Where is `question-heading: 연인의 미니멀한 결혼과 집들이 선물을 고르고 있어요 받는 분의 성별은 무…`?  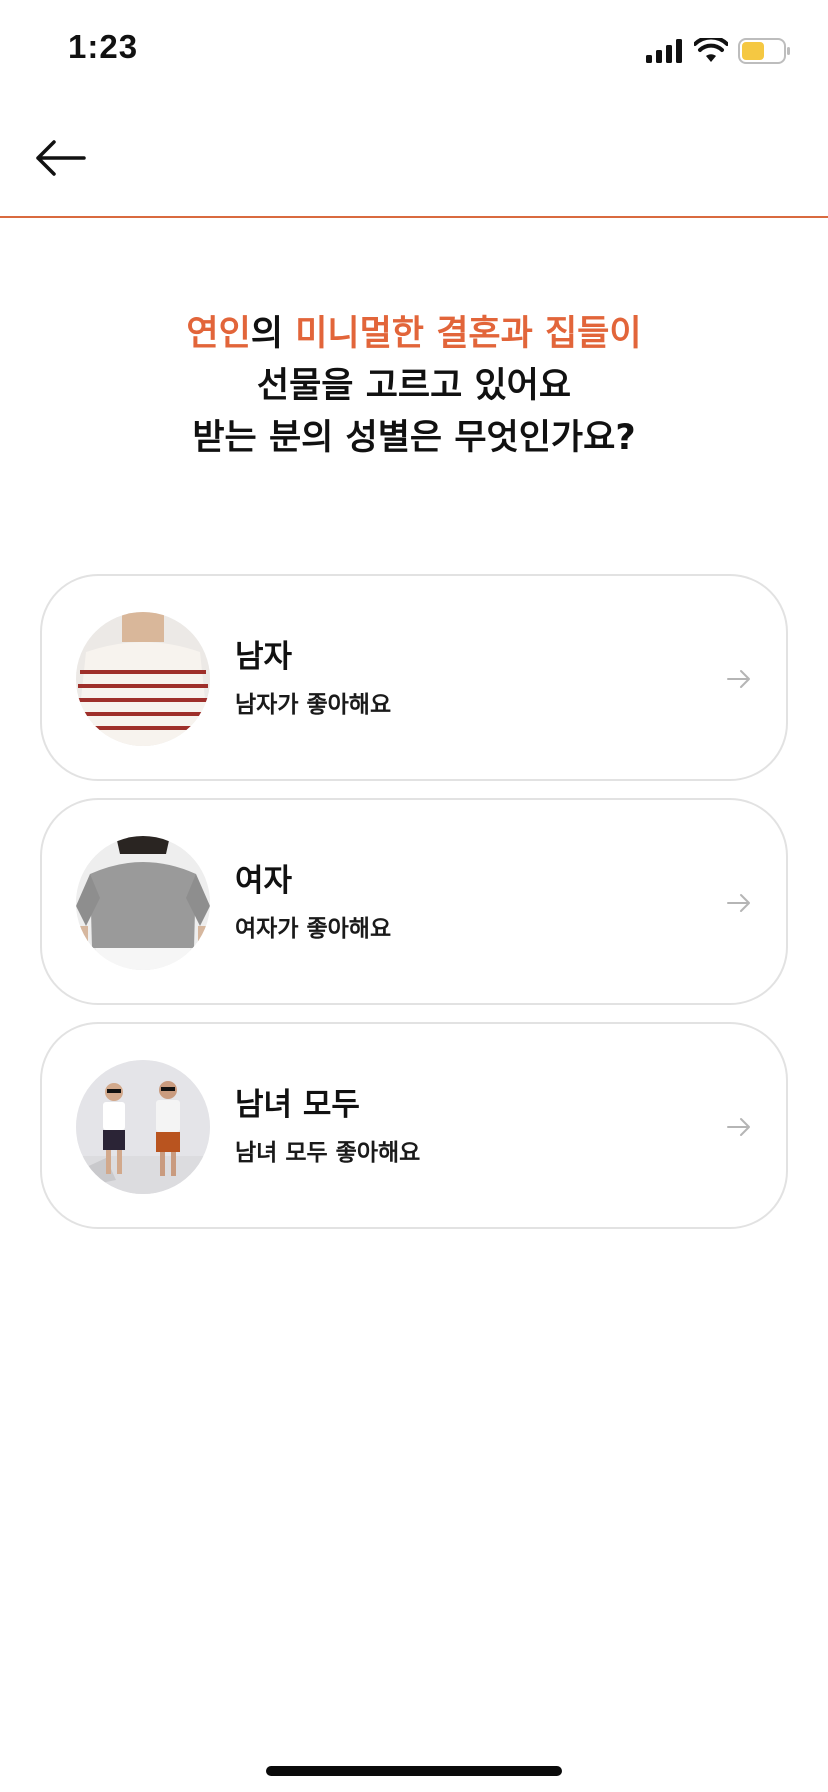 question-heading: 연인의 미니멀한 결혼과 집들이 선물을 고르고 있어요 받는 분의 성별은 무… is located at coordinates (414, 386).